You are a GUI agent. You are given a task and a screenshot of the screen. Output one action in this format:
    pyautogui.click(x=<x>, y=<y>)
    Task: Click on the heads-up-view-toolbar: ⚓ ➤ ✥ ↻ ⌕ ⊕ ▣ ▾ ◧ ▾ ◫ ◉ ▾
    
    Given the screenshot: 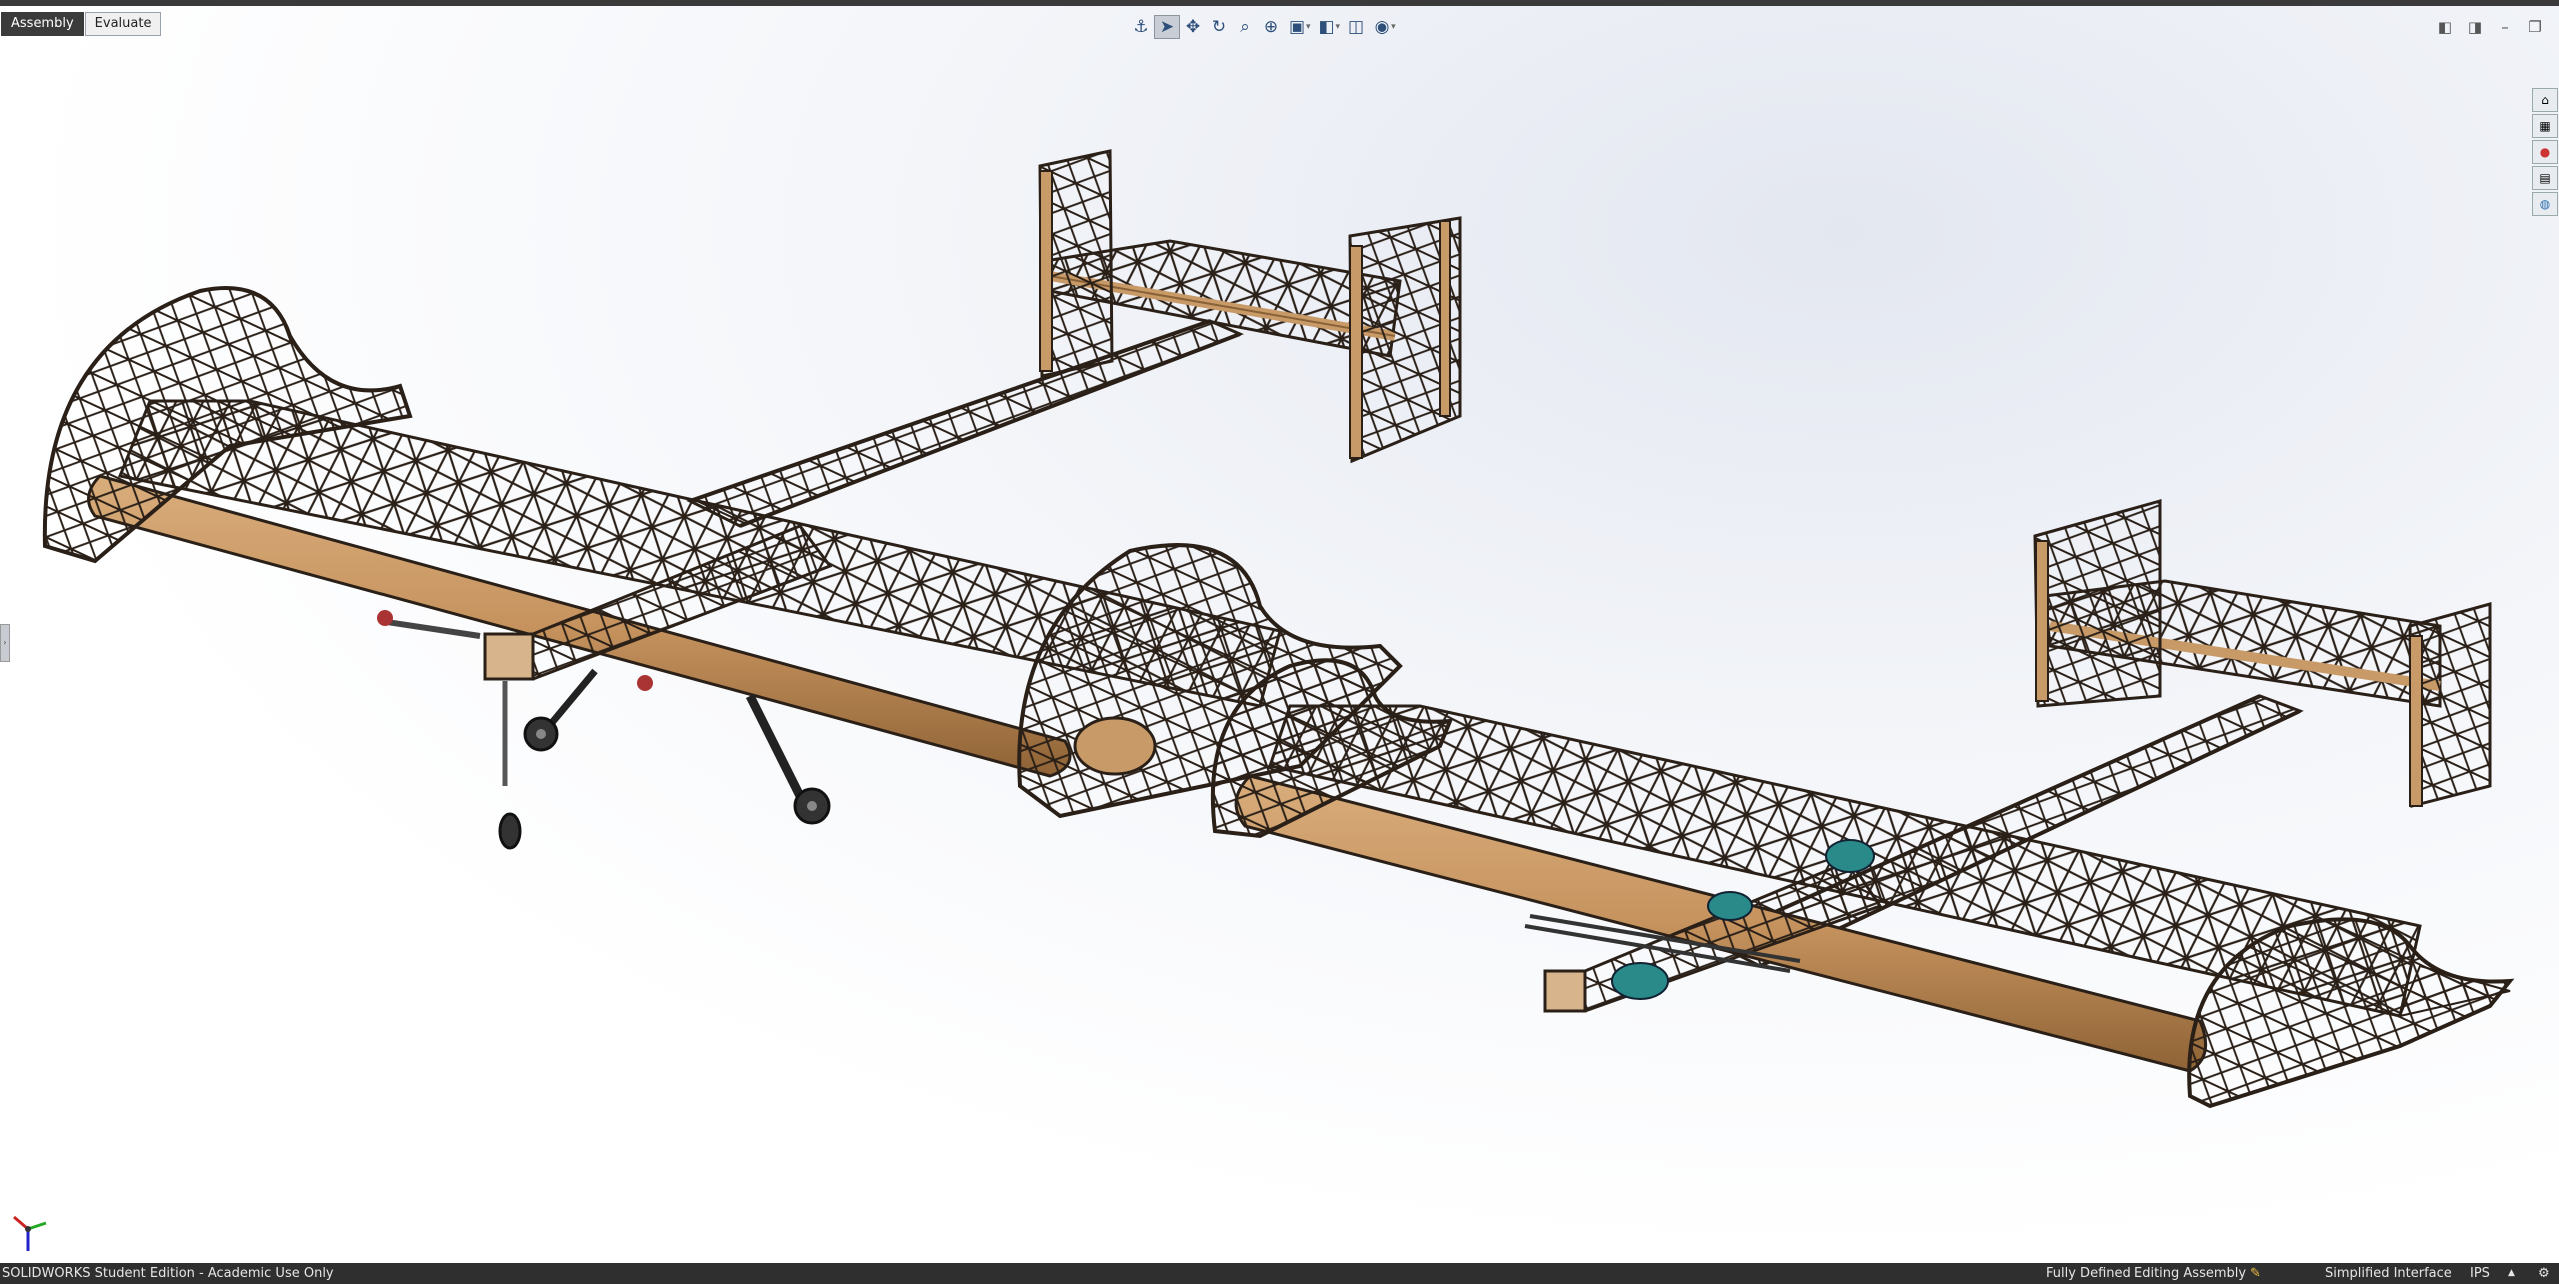 What is the action you would take?
    pyautogui.click(x=1263, y=27)
    